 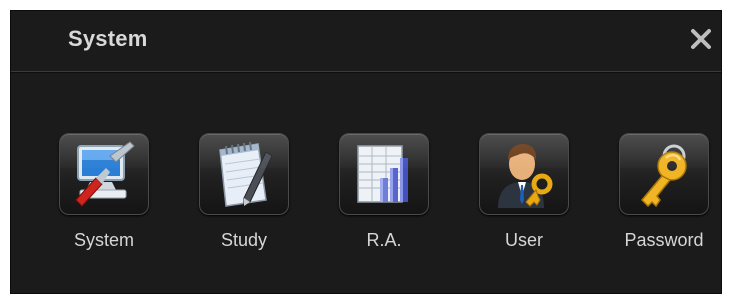 I want to click on user-key-icon, so click(x=525, y=176).